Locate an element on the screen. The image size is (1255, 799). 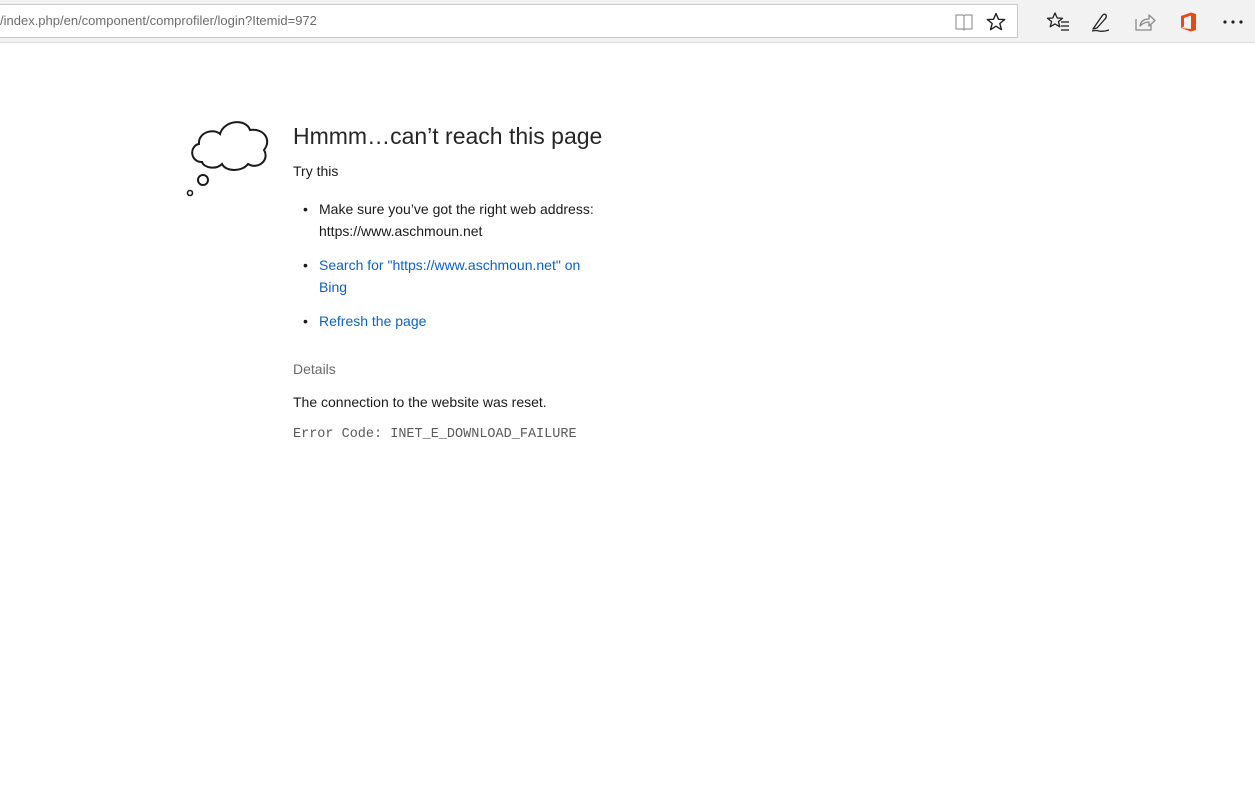
more-icon is located at coordinates (1233, 22).